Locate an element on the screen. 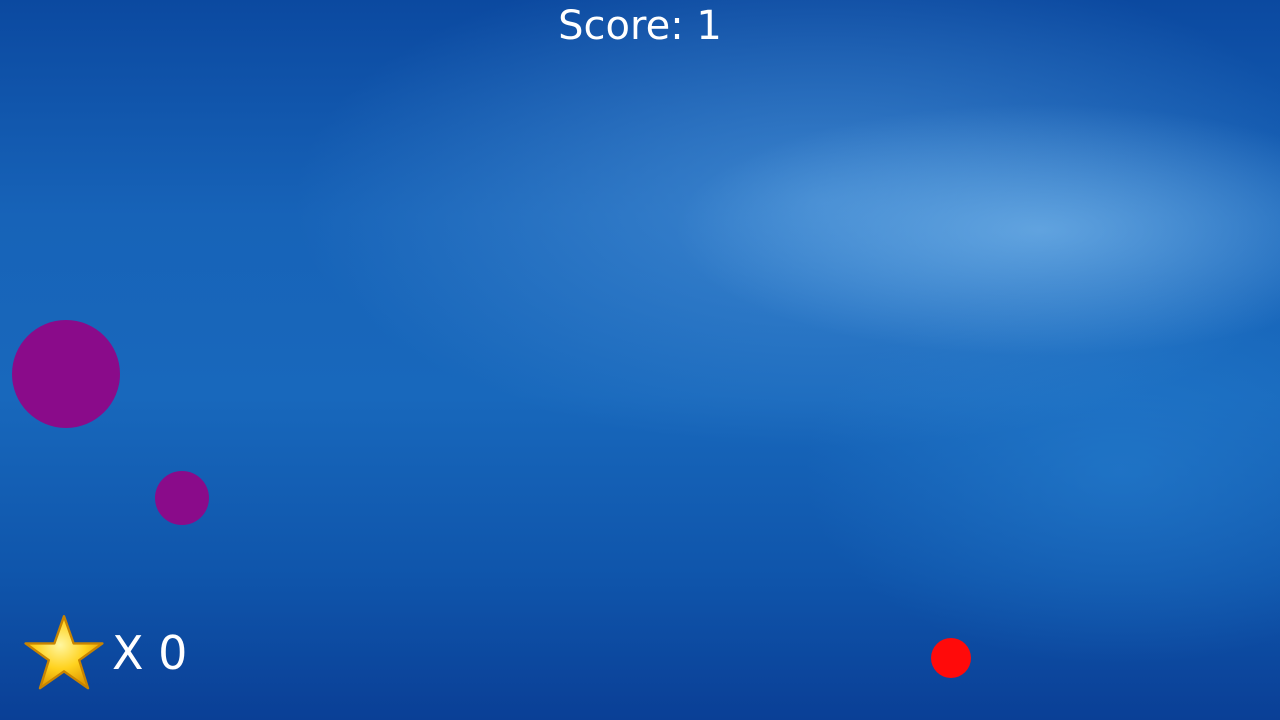 The width and height of the screenshot is (1280, 720). purple-ball-small is located at coordinates (182, 498).